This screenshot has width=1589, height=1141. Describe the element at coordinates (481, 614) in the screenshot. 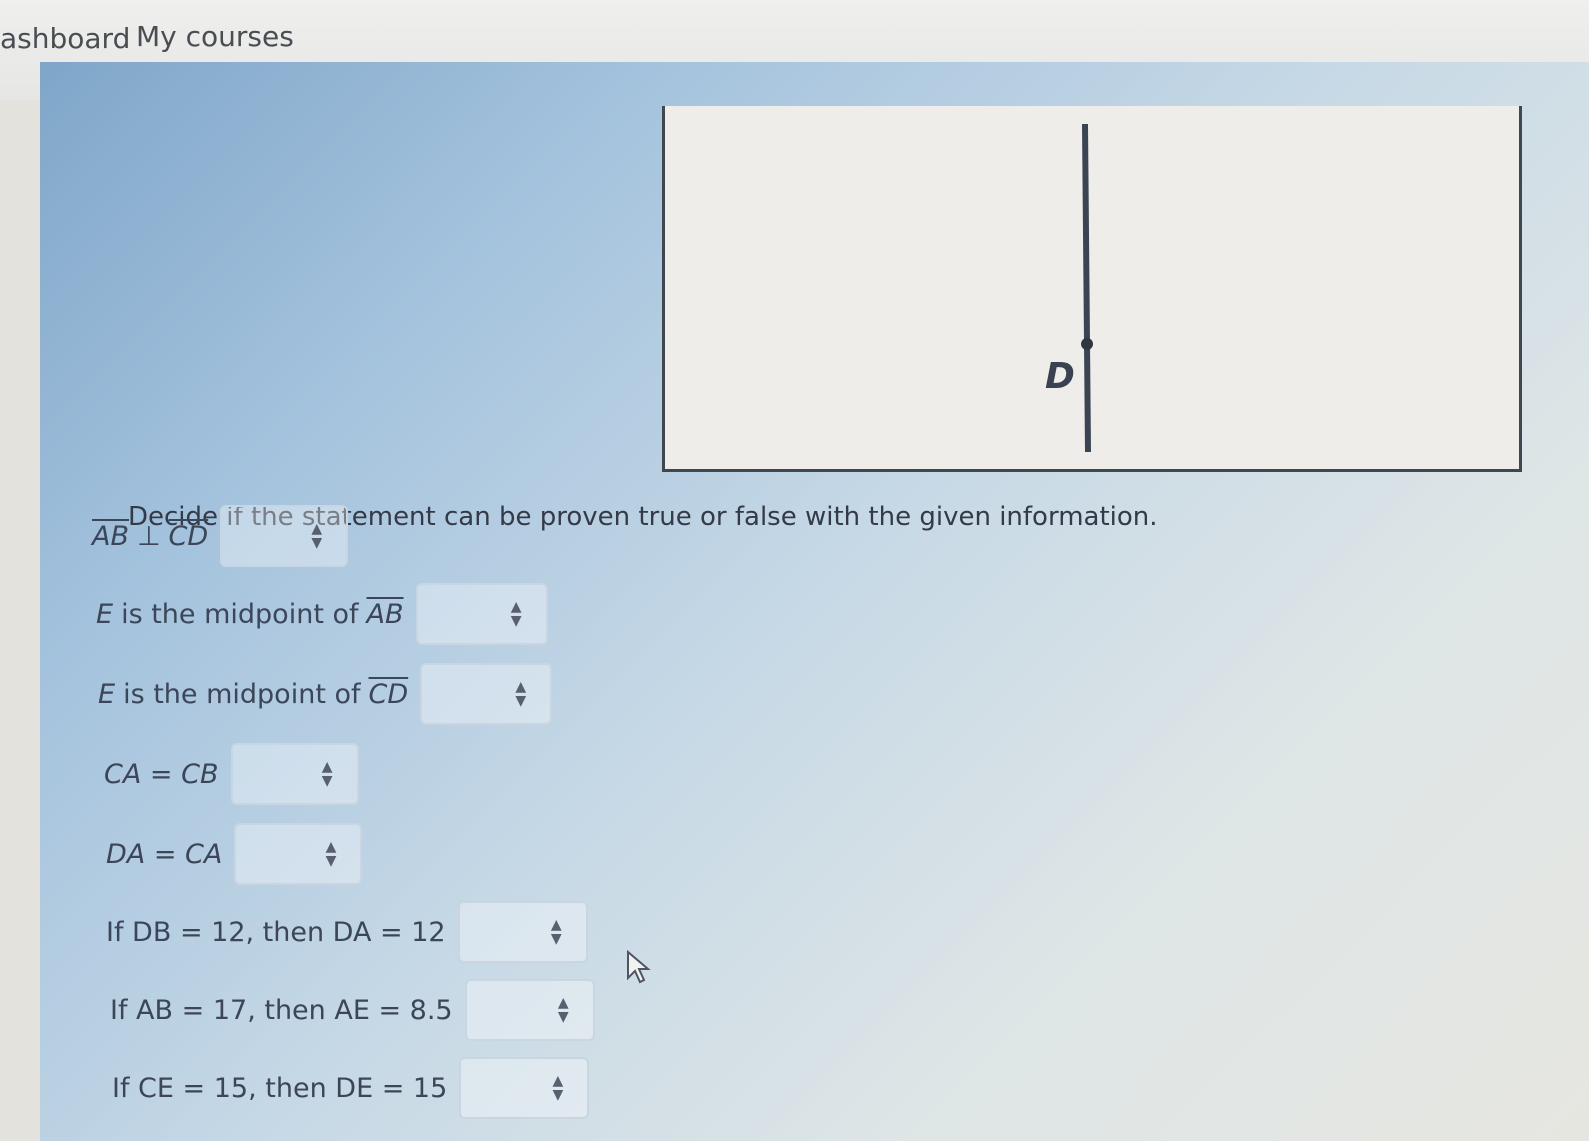

I see `answer-select-2: ▲ ▼` at that location.